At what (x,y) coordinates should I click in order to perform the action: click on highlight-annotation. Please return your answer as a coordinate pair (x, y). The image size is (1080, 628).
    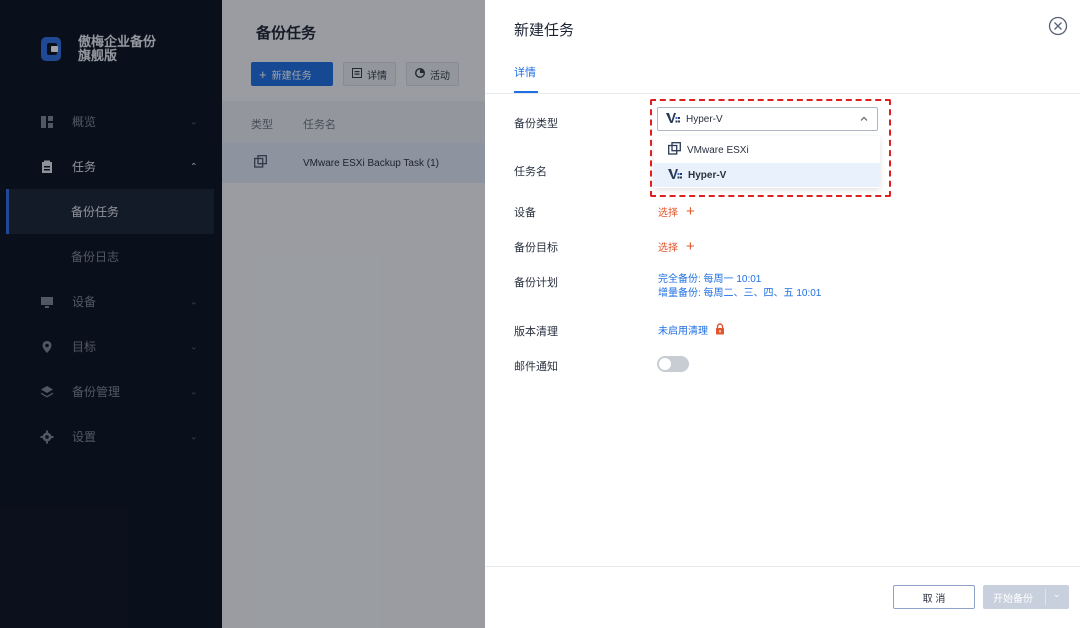
    Looking at the image, I should click on (770, 148).